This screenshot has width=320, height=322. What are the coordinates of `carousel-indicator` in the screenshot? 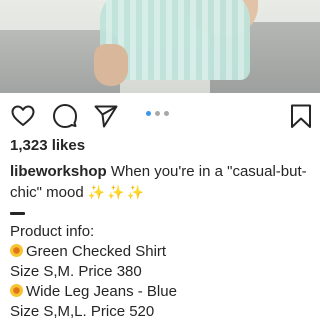 It's located at (157, 114).